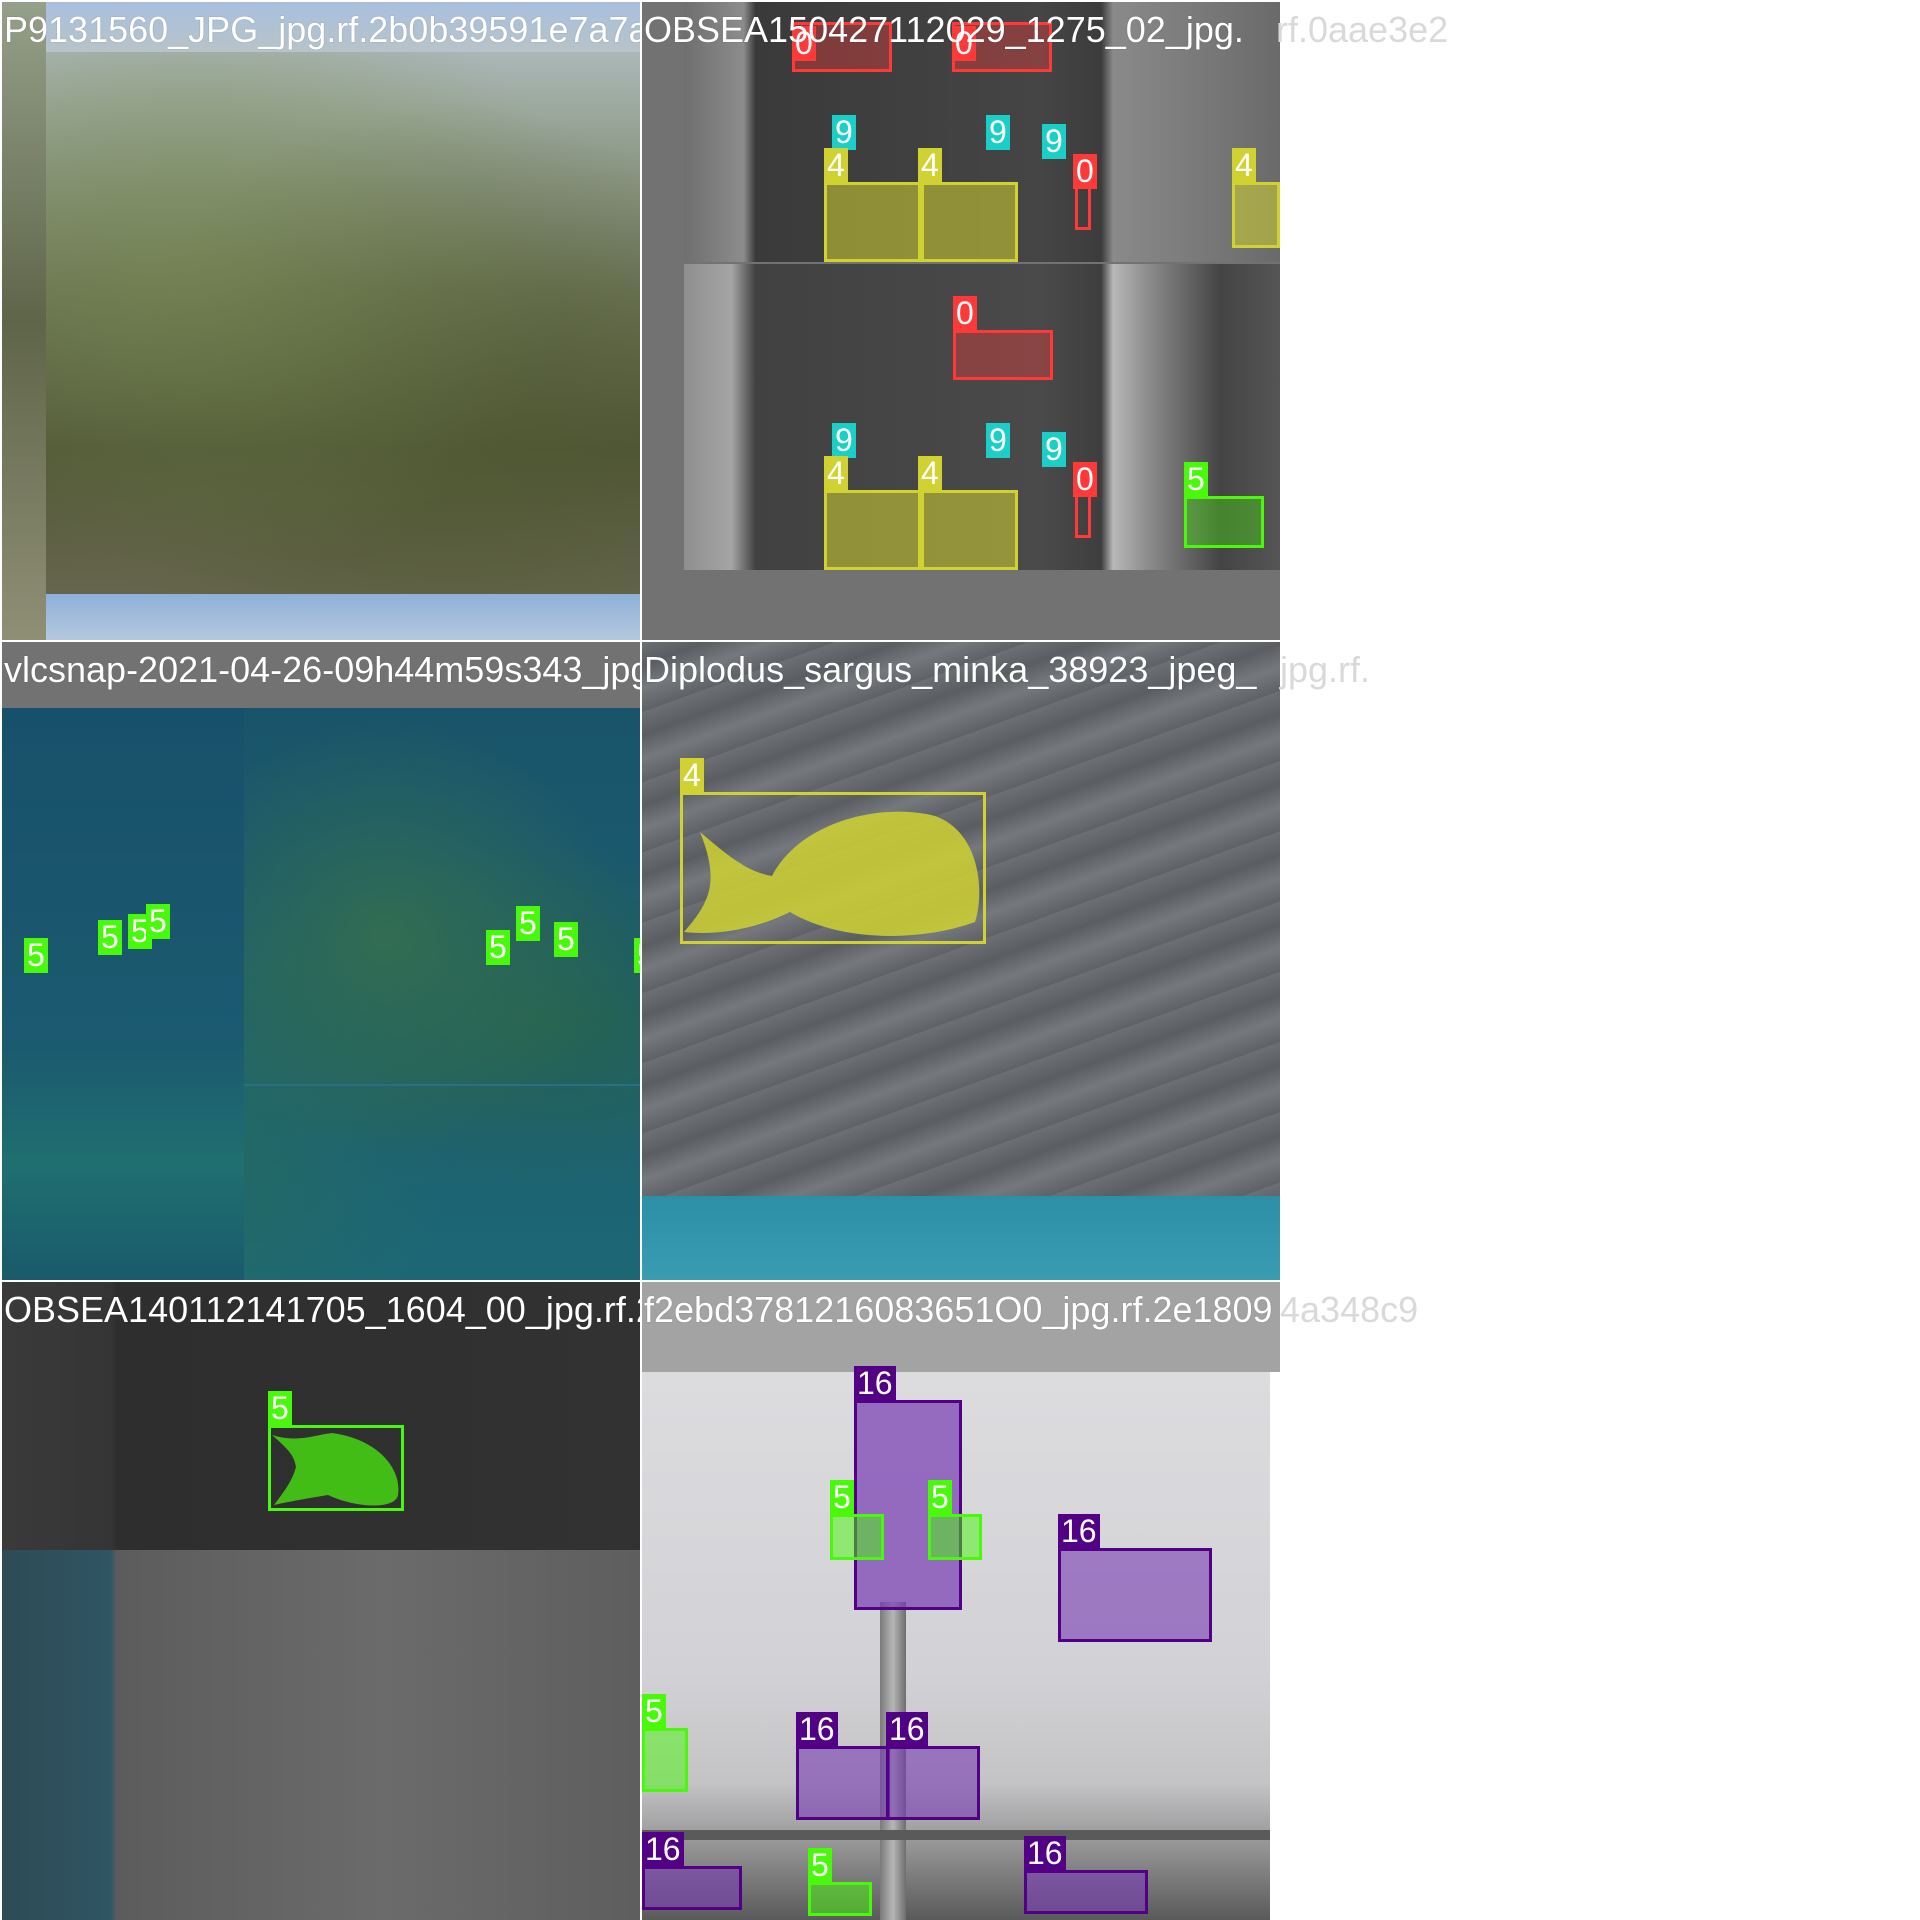  Describe the element at coordinates (343, 617) in the screenshot. I see `water-bottom-strip` at that location.